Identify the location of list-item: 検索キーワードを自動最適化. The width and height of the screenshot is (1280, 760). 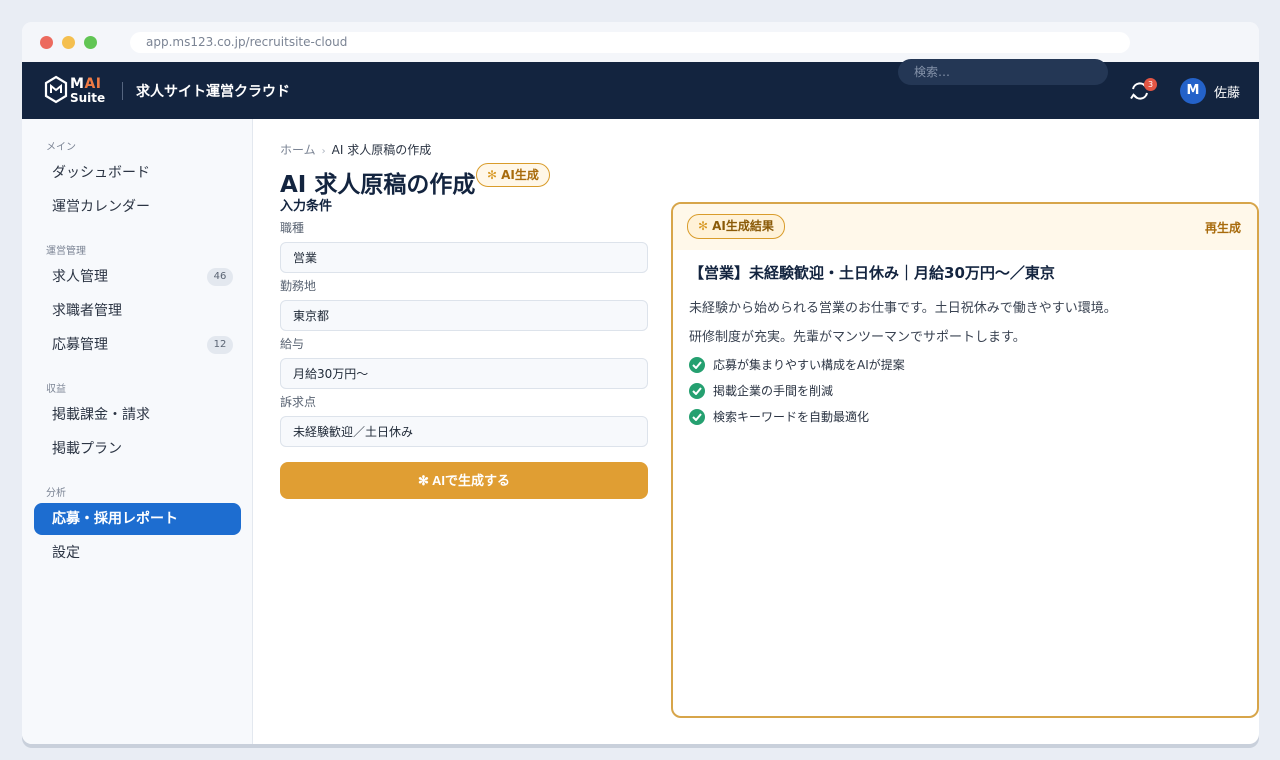
(779, 417).